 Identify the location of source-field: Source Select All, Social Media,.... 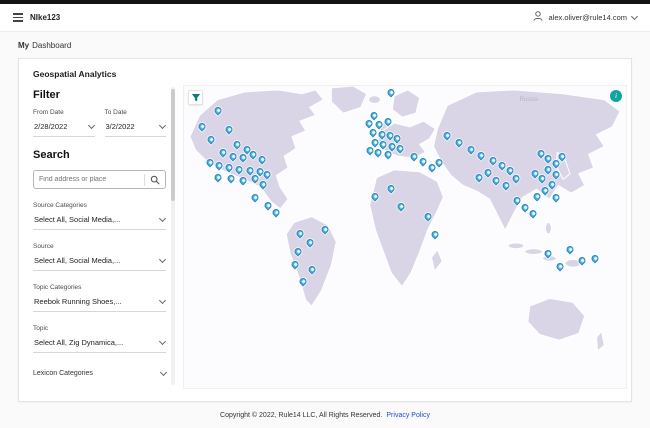
(99, 257).